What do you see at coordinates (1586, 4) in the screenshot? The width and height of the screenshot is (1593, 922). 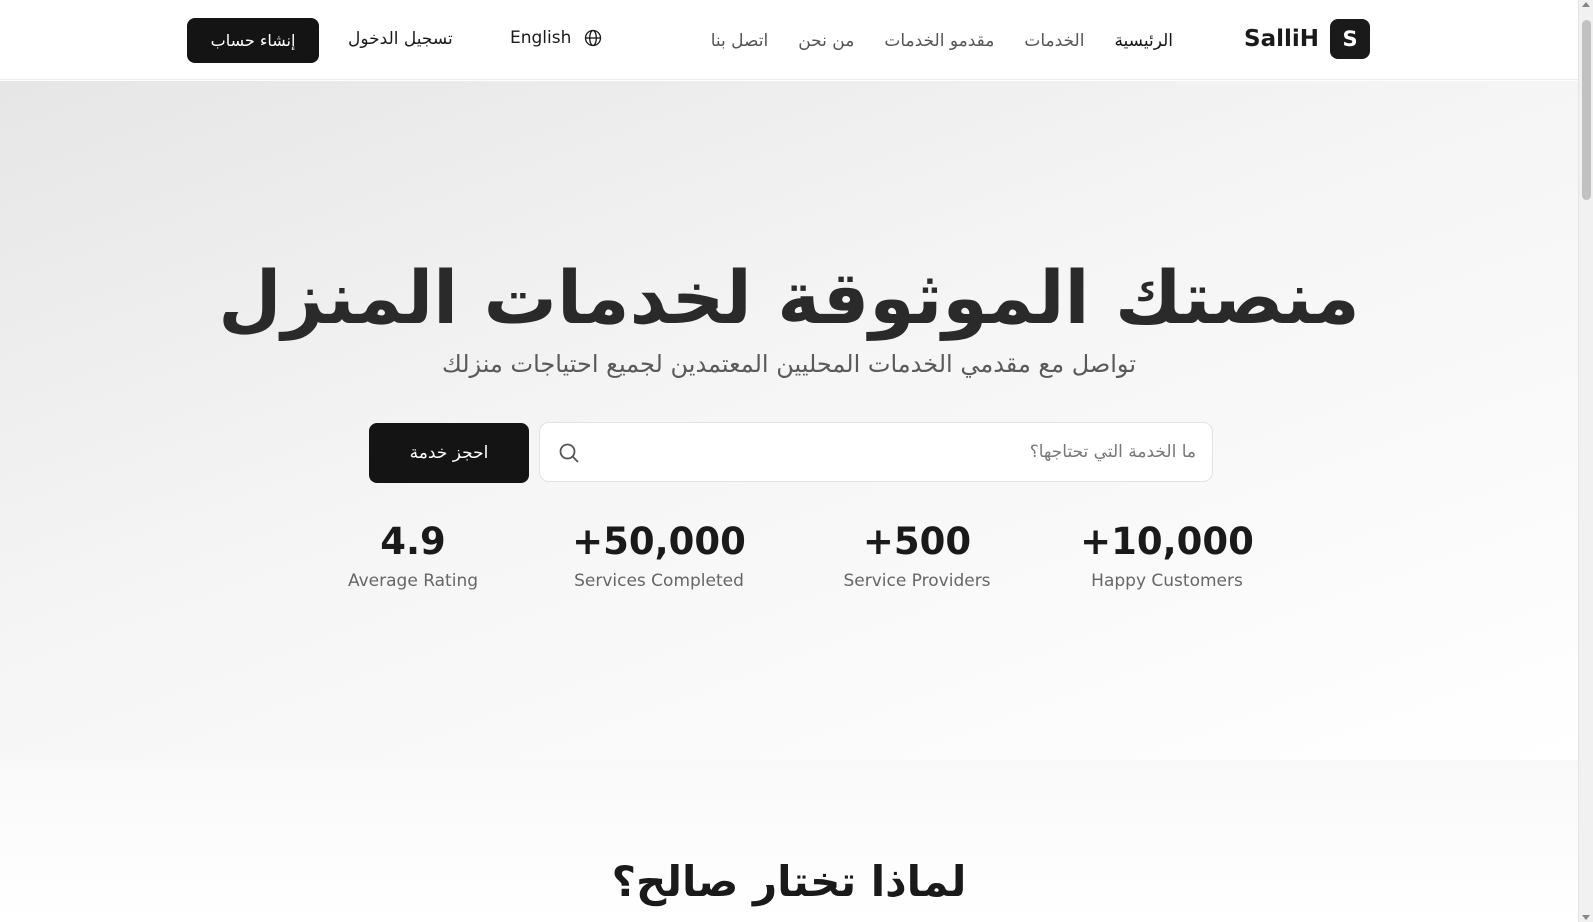 I see `scroll-up-arrow-icon` at bounding box center [1586, 4].